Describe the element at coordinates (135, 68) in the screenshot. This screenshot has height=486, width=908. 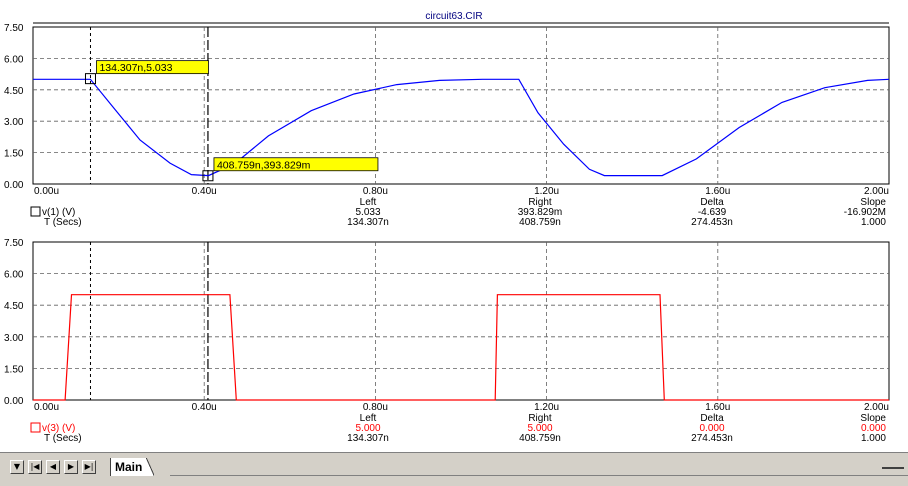
I see `cursor-value-label: 134.307n,5.033` at that location.